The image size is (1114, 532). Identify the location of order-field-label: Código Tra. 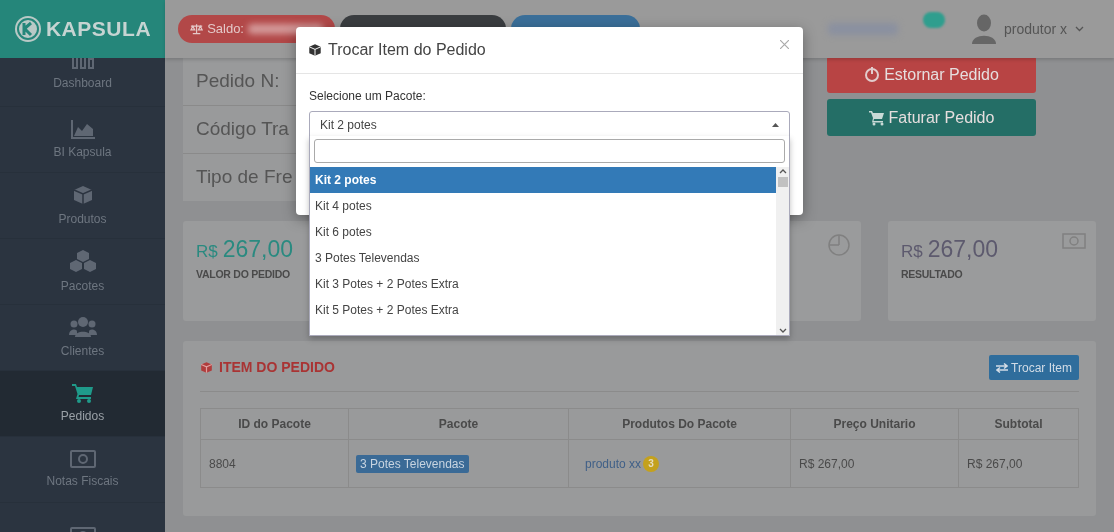
(242, 129).